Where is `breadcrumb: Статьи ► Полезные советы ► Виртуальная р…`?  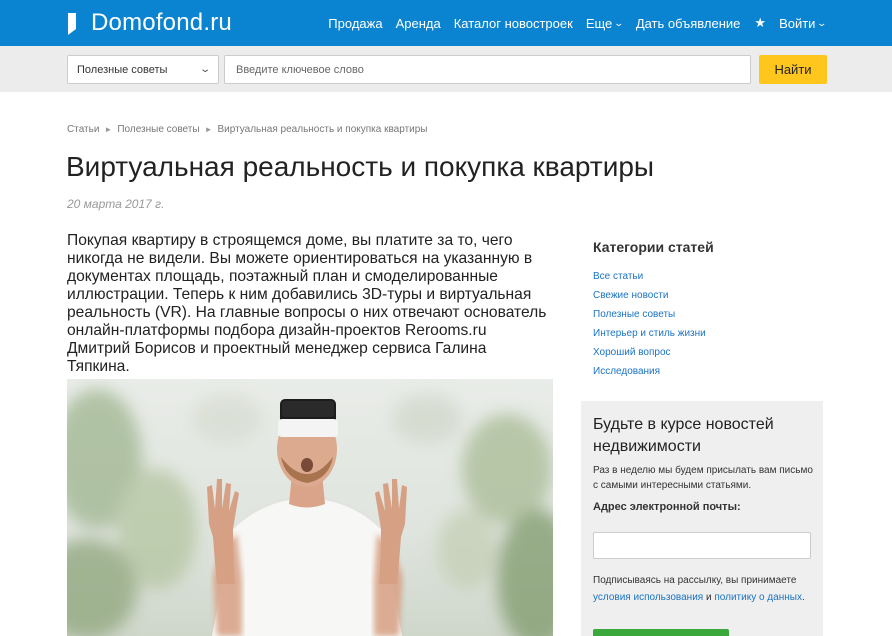
breadcrumb: Статьи ► Полезные советы ► Виртуальная р… is located at coordinates (247, 129).